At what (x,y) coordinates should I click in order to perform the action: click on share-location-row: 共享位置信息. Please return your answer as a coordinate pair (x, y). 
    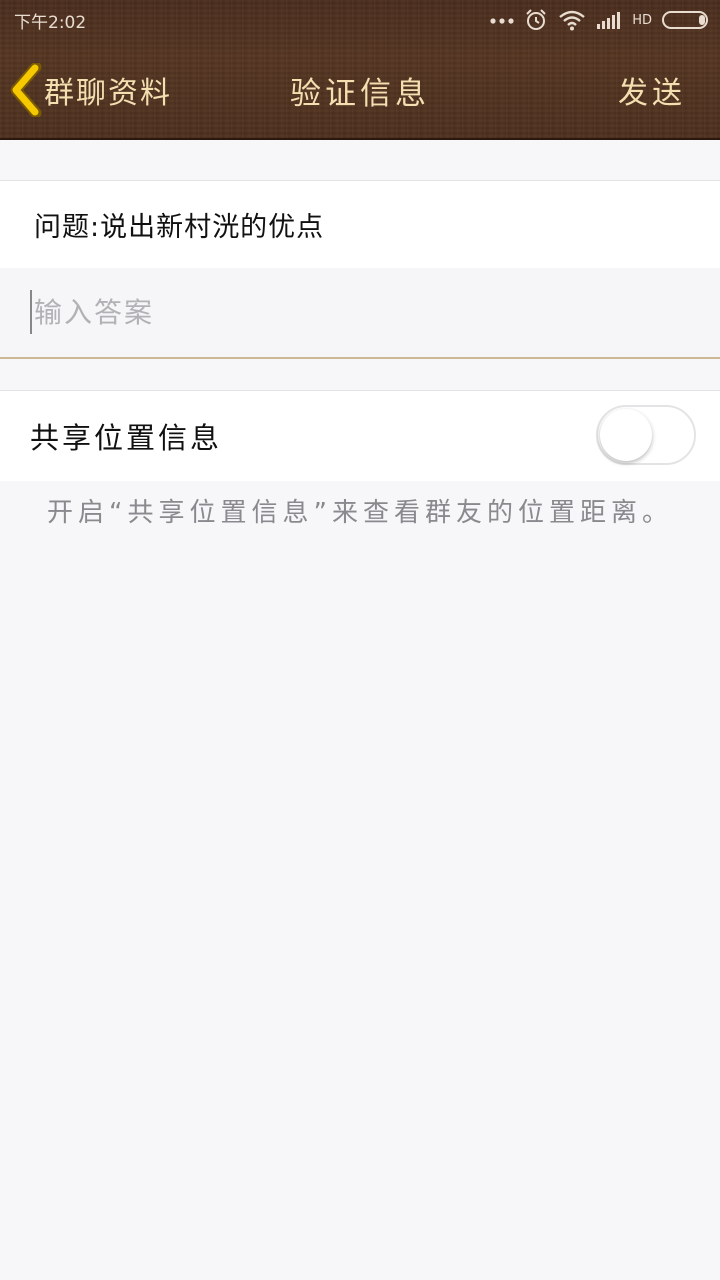
    Looking at the image, I should click on (360, 435).